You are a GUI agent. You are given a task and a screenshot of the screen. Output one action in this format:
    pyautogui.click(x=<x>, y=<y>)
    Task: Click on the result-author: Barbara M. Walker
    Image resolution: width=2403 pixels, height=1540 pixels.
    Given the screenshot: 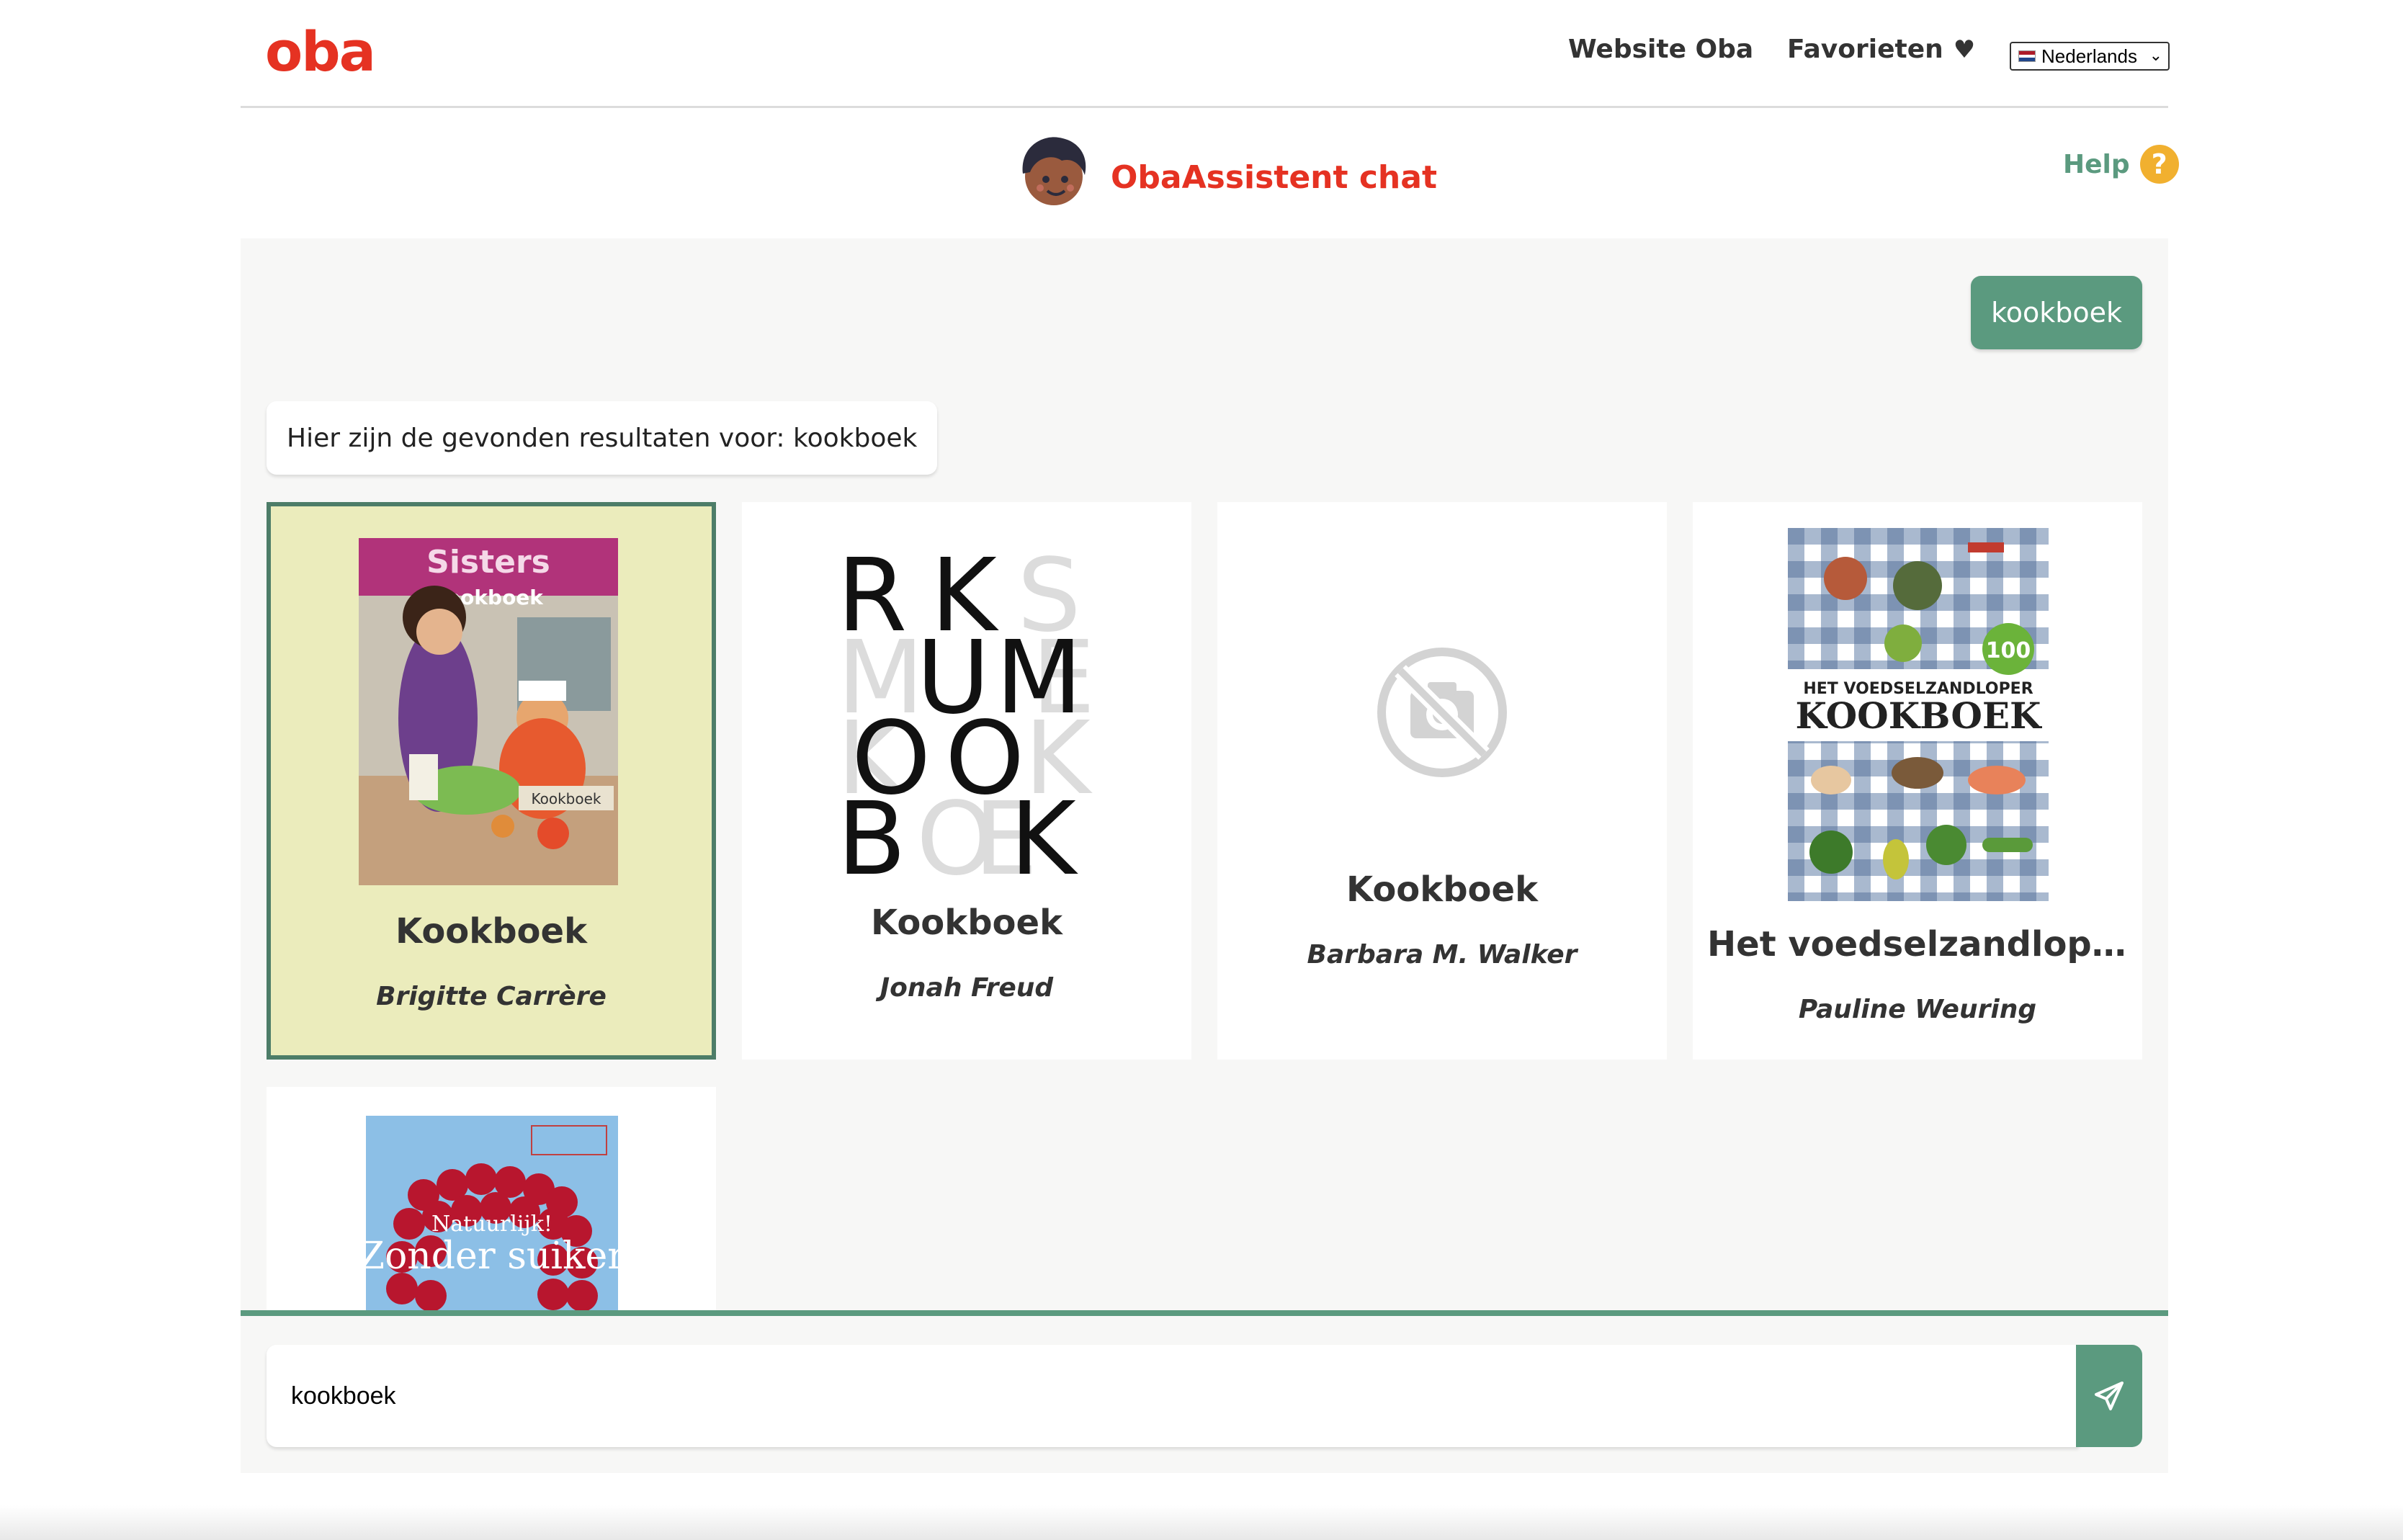 What is the action you would take?
    pyautogui.click(x=1442, y=955)
    